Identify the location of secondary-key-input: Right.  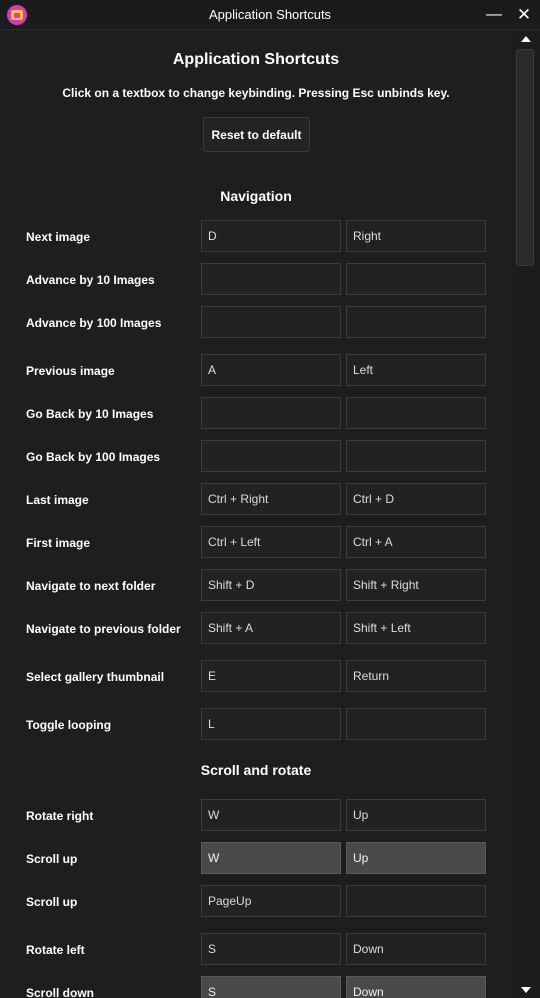
(416, 236).